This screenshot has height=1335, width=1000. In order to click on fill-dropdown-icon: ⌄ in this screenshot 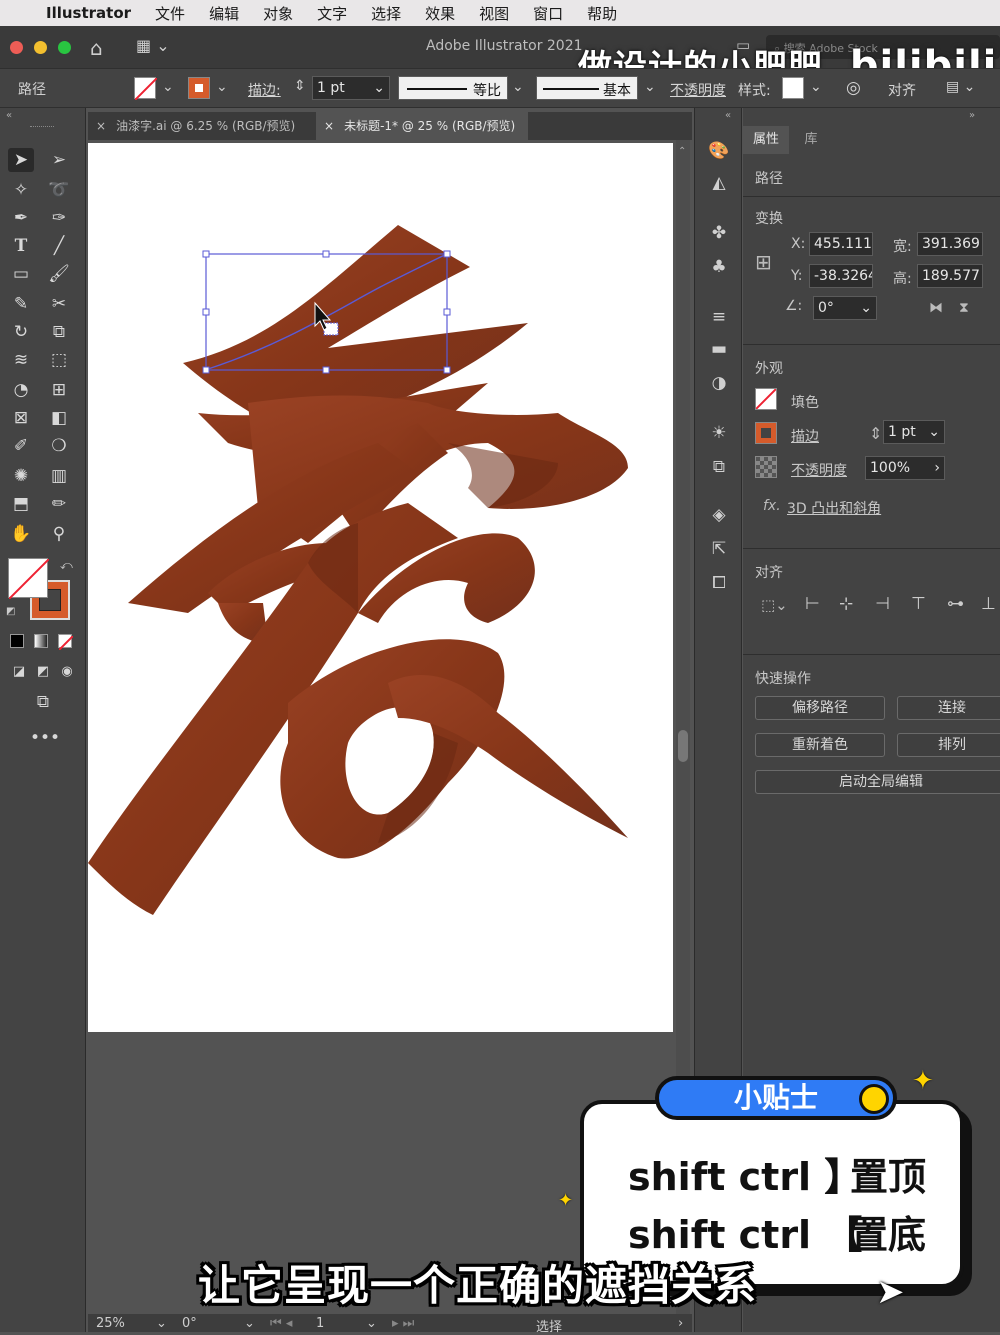, I will do `click(168, 87)`.